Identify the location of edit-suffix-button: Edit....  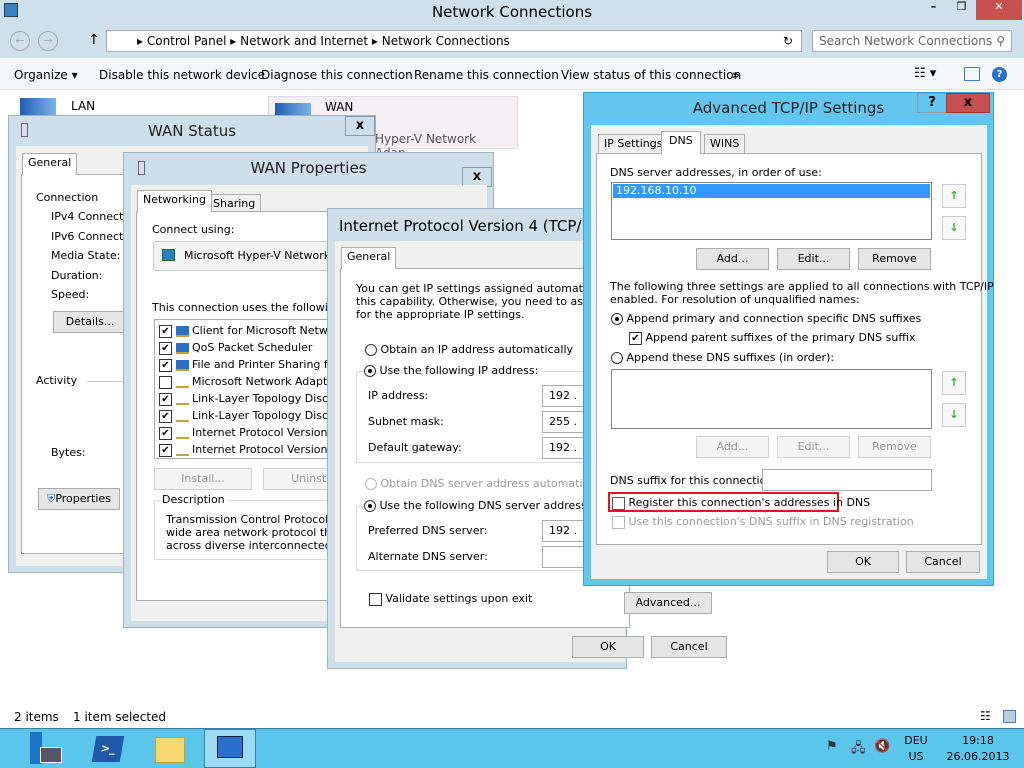
(813, 447).